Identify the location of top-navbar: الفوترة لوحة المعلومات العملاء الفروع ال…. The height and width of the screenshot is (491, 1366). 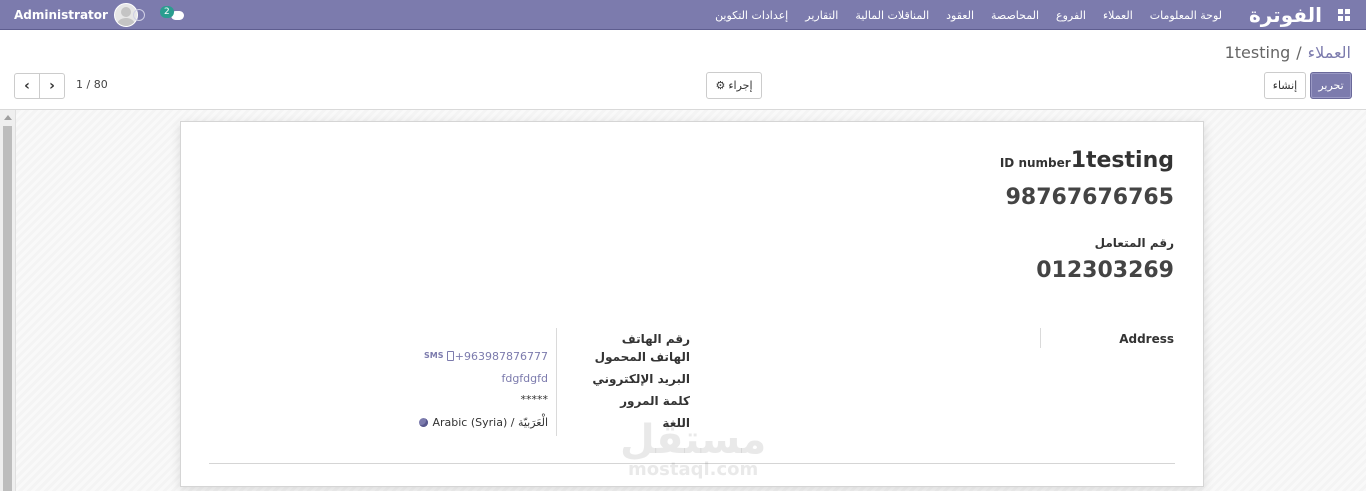
(683, 15).